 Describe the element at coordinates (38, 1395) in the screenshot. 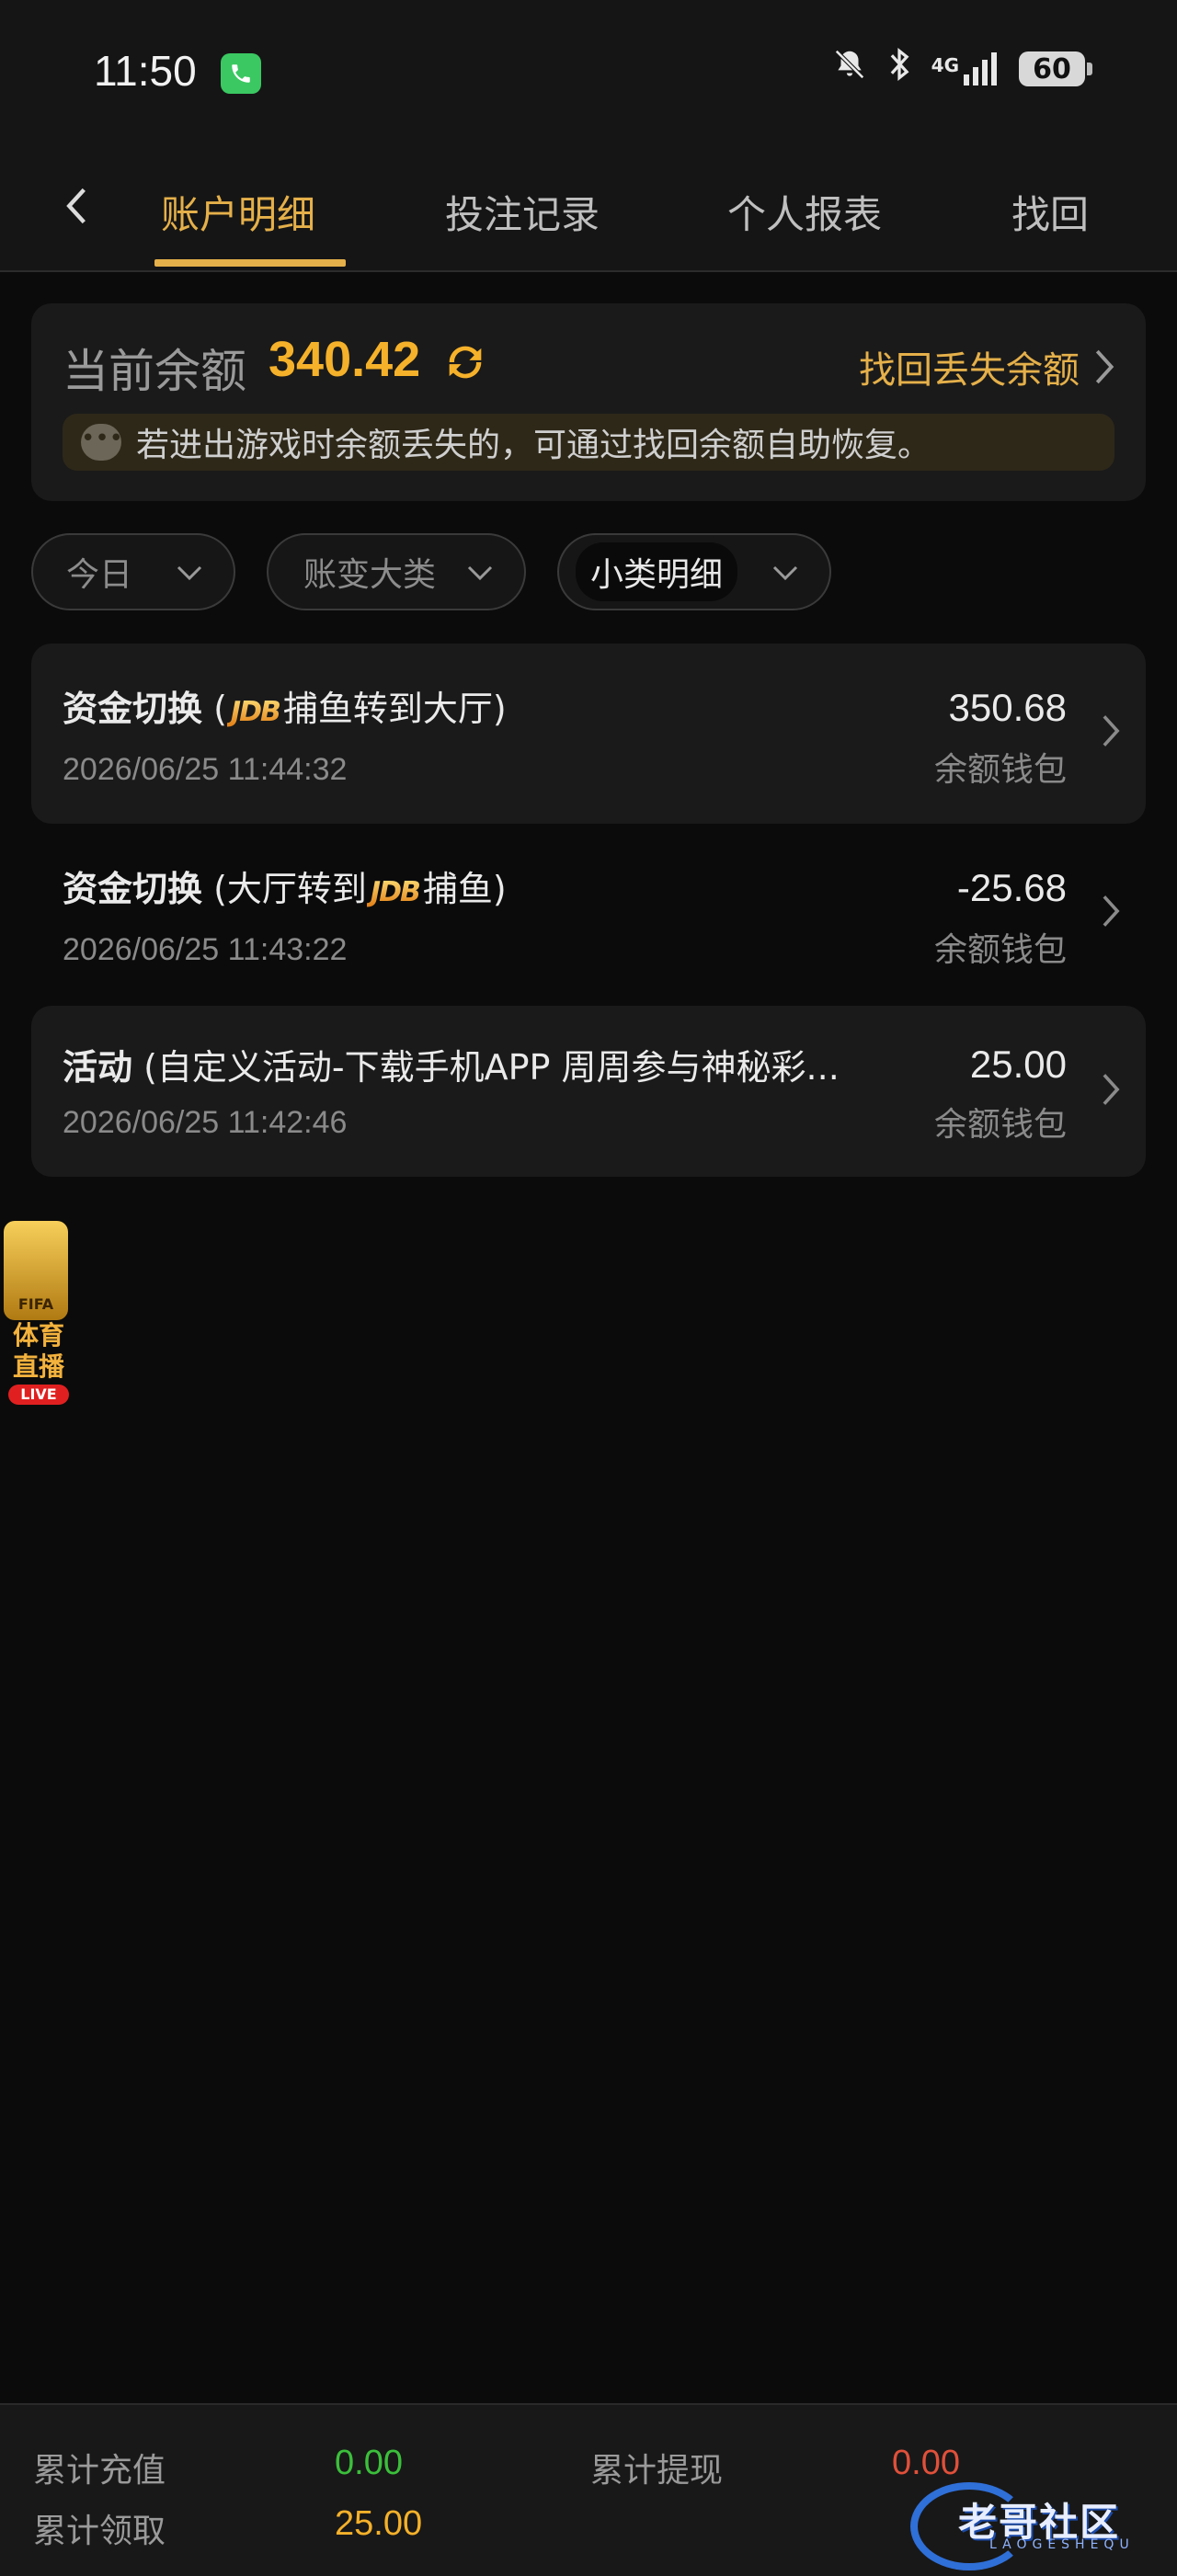

I see `live-tag: LIVE` at that location.